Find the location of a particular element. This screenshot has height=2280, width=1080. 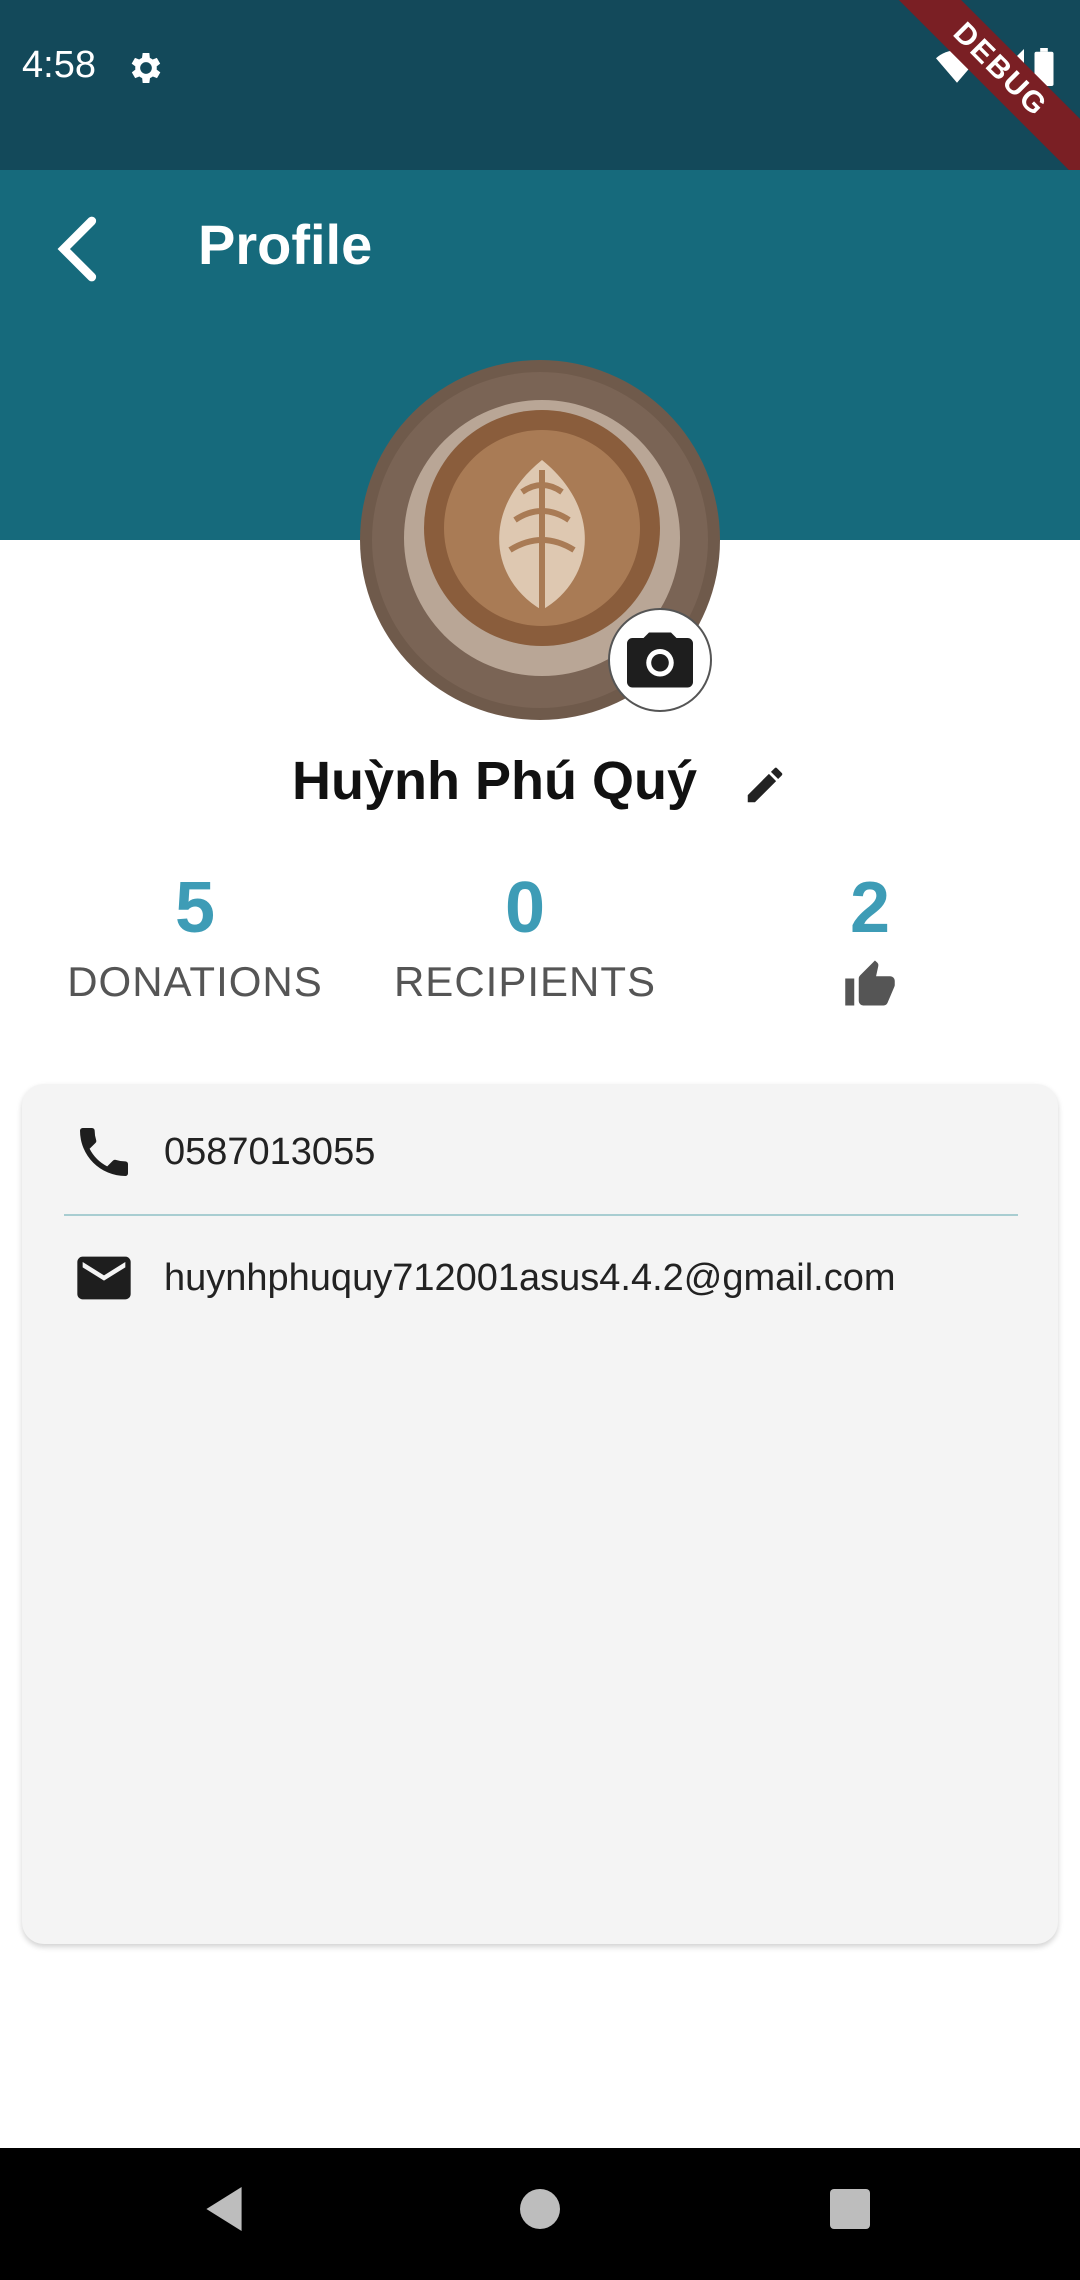

email-address: huynhphuquy712001asus4.4.2@gmail.com is located at coordinates (530, 1277).